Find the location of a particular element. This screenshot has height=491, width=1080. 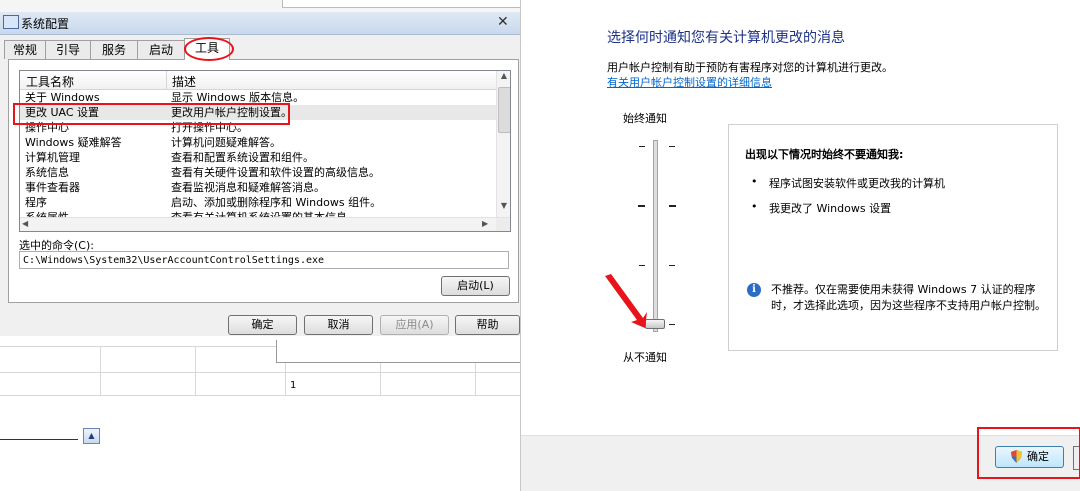

tools-tab-highlight-circle is located at coordinates (209, 49).